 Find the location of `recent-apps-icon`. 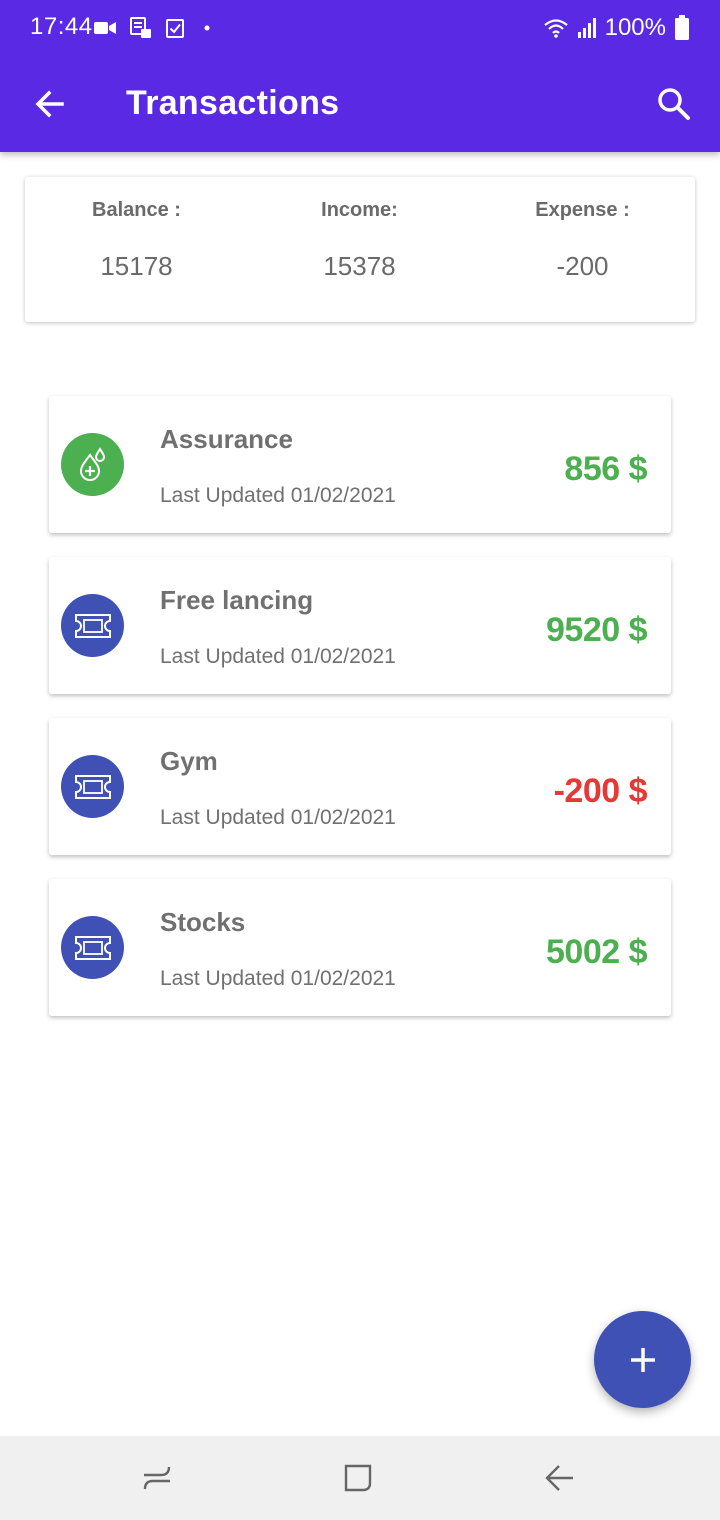

recent-apps-icon is located at coordinates (157, 1478).